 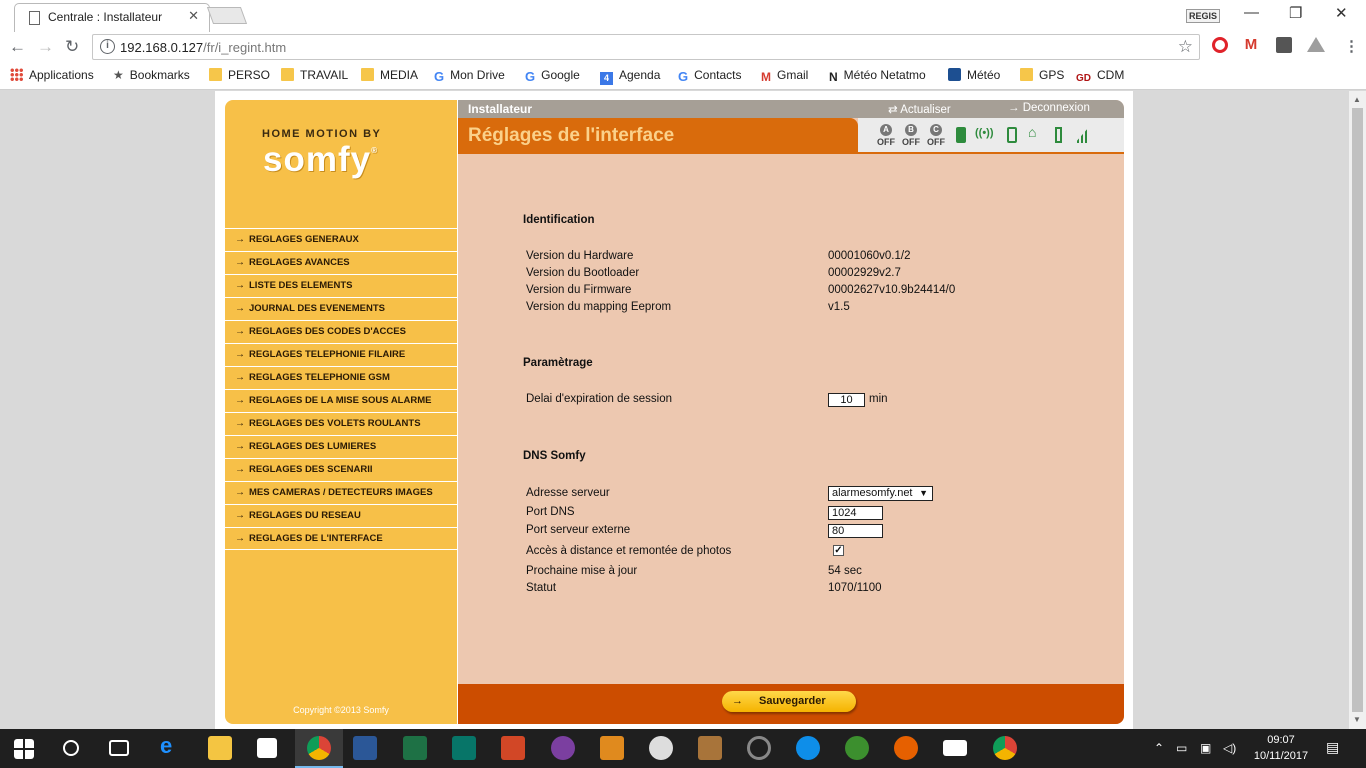 What do you see at coordinates (1316, 44) in the screenshot?
I see `drive-extension-icon` at bounding box center [1316, 44].